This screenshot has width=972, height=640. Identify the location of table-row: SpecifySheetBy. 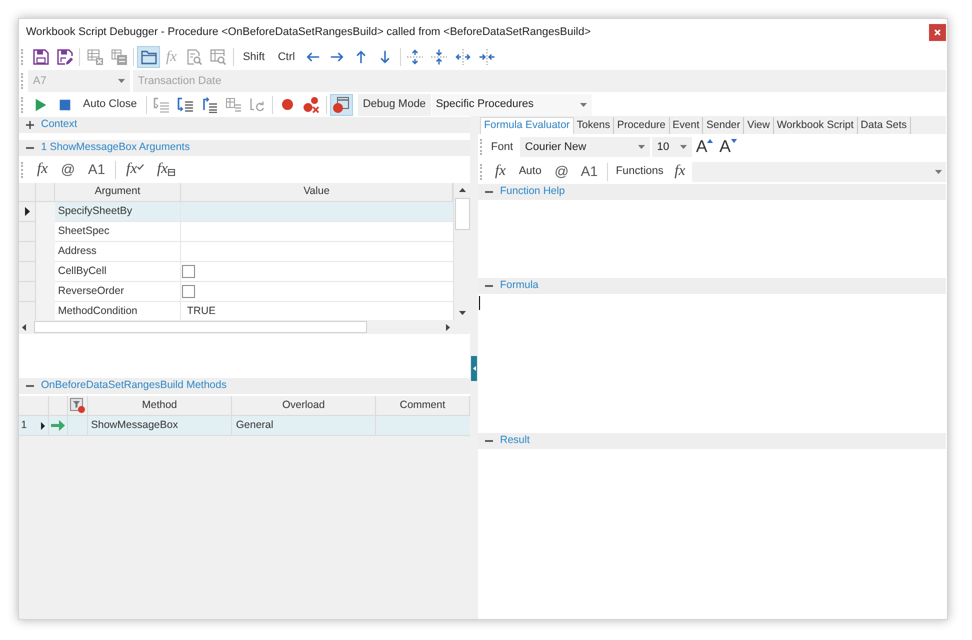
(254, 212).